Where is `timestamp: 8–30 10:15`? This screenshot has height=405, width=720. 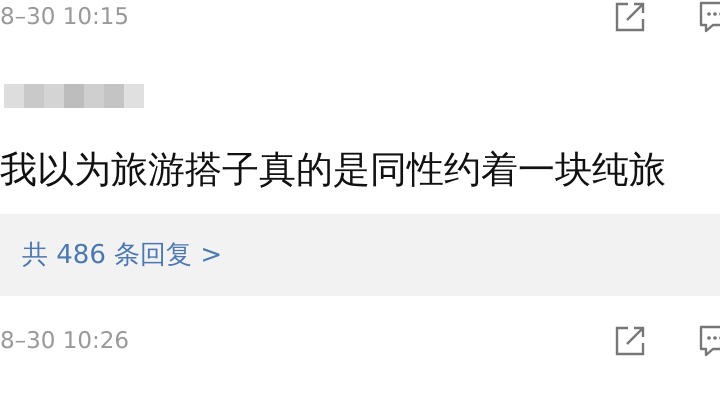
timestamp: 8–30 10:15 is located at coordinates (64, 17).